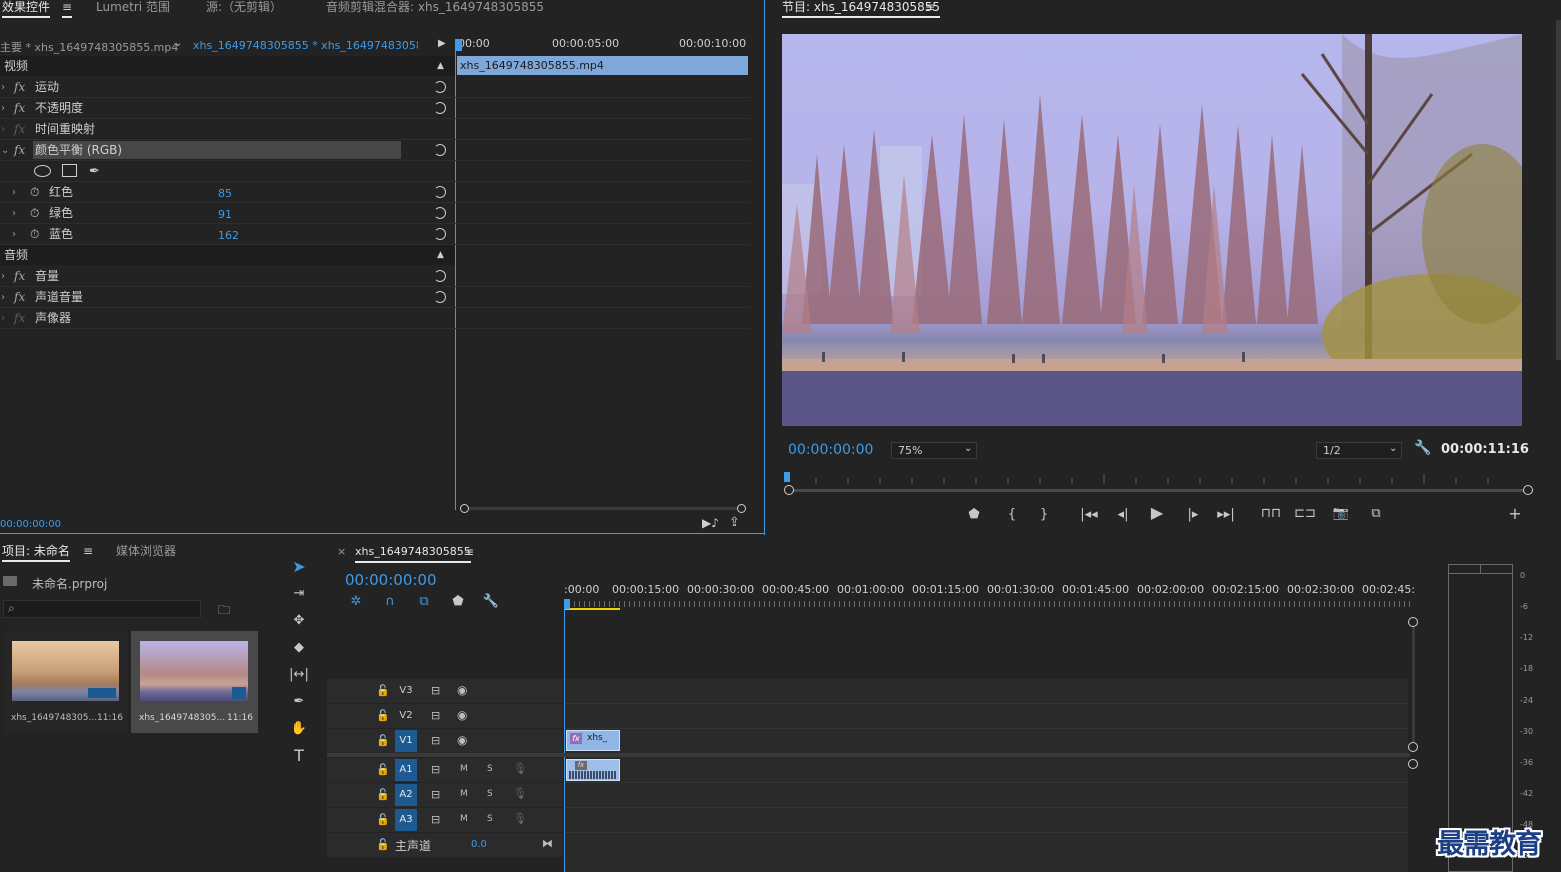  I want to click on project-item-selected: xhs_1649748305... 11:16, so click(194, 682).